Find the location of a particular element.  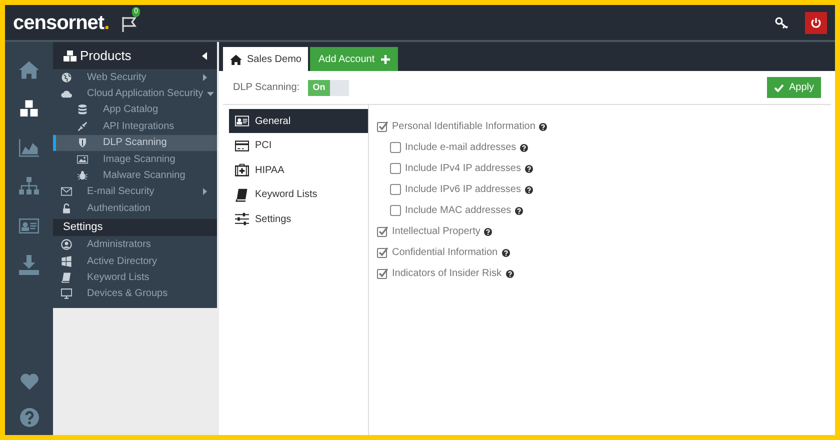

key-icon is located at coordinates (782, 22).